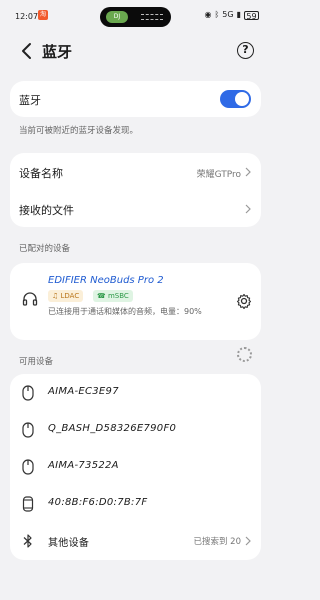 Image resolution: width=320 pixels, height=600 pixels. I want to click on codec-badge-msbc: ☎ mSBC, so click(113, 296).